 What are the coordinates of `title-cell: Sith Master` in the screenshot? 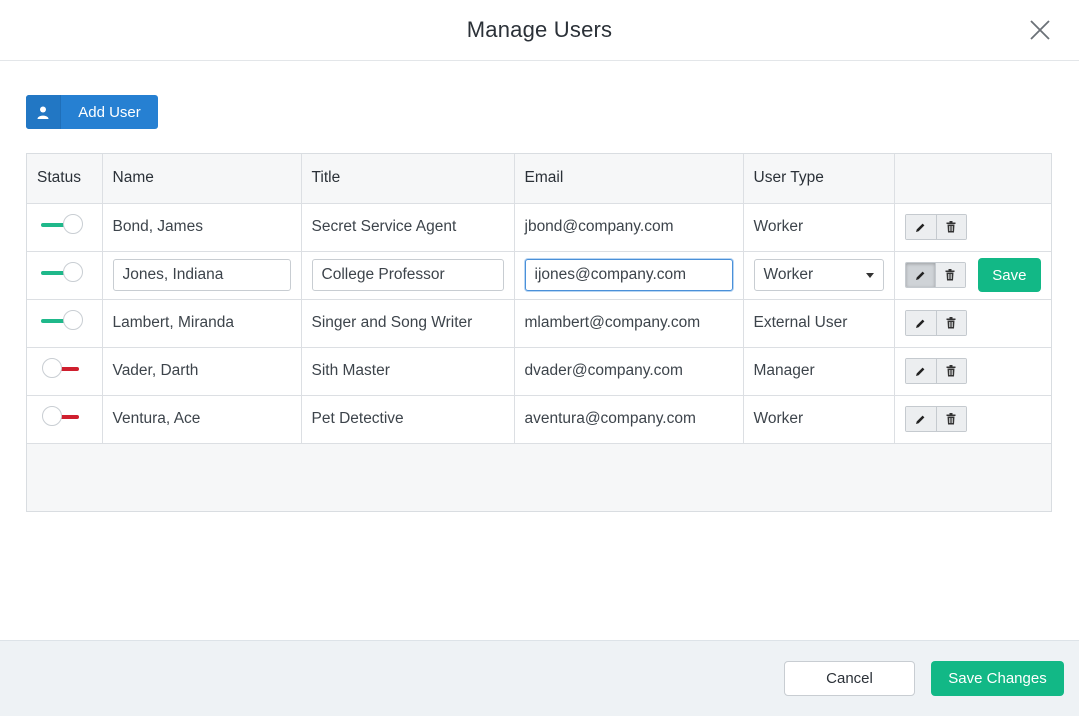 It's located at (408, 371).